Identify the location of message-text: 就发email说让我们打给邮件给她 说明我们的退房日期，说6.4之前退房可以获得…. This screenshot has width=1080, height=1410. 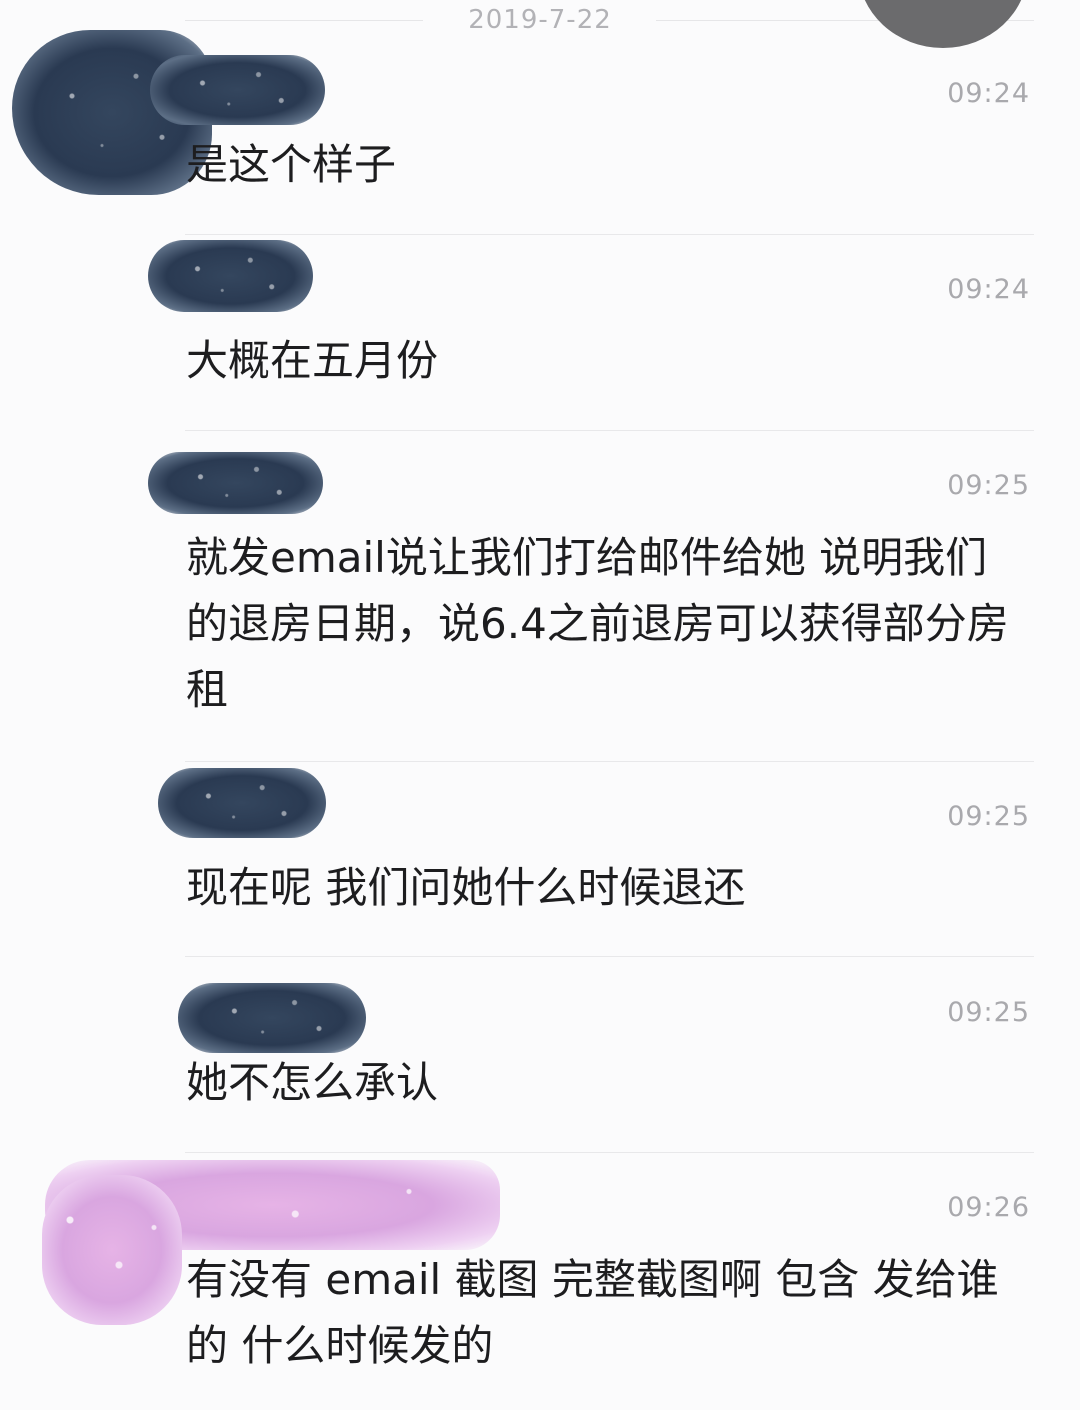
(597, 623).